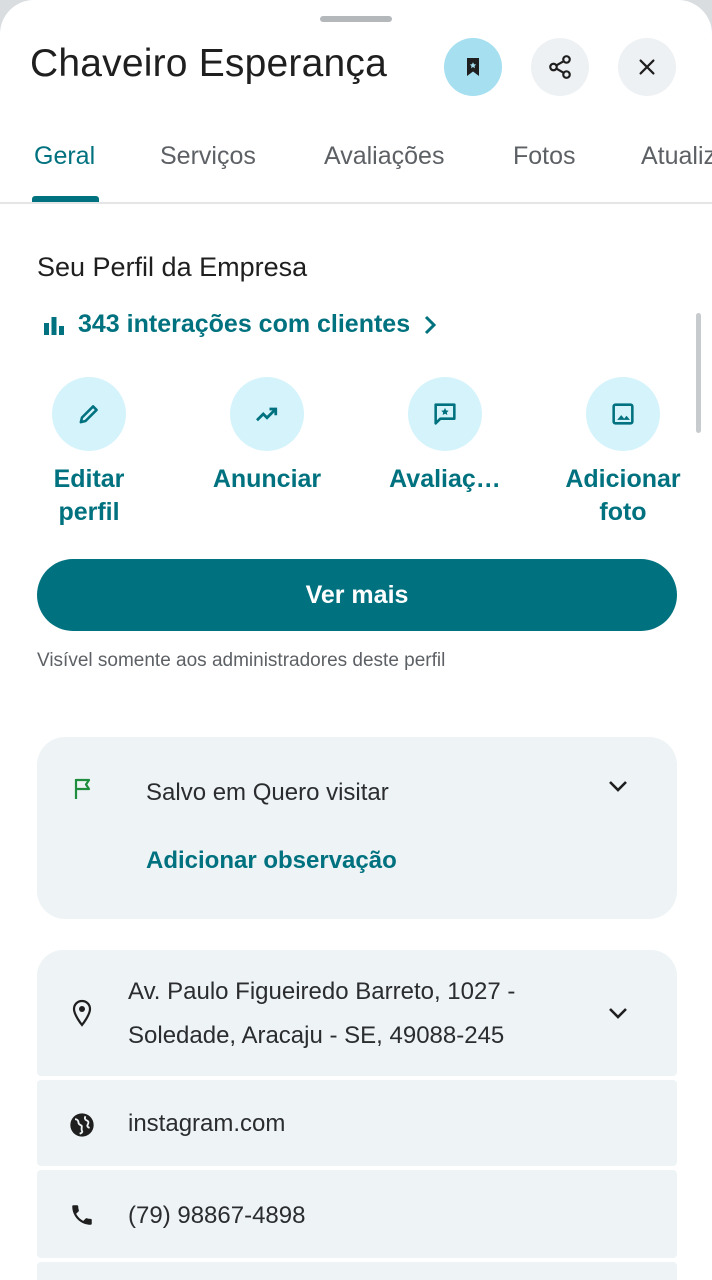 The height and width of the screenshot is (1280, 712). Describe the element at coordinates (207, 1123) in the screenshot. I see `website-text: instagram.com` at that location.